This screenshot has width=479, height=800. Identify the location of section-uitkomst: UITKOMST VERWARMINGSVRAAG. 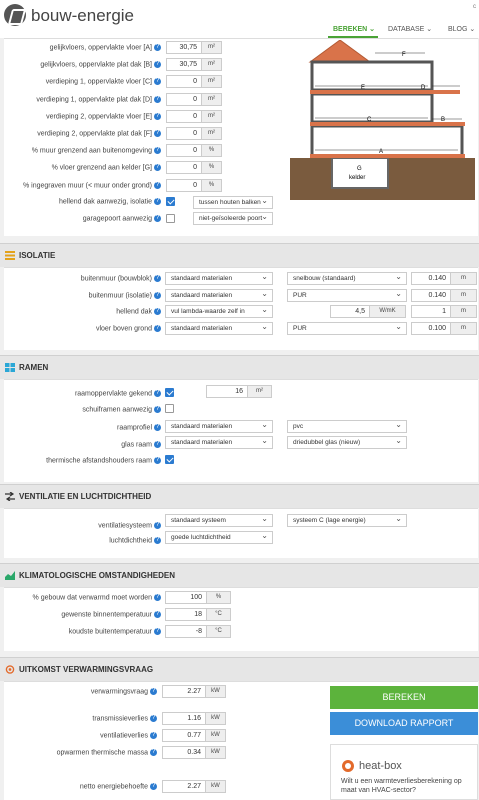
(239, 669).